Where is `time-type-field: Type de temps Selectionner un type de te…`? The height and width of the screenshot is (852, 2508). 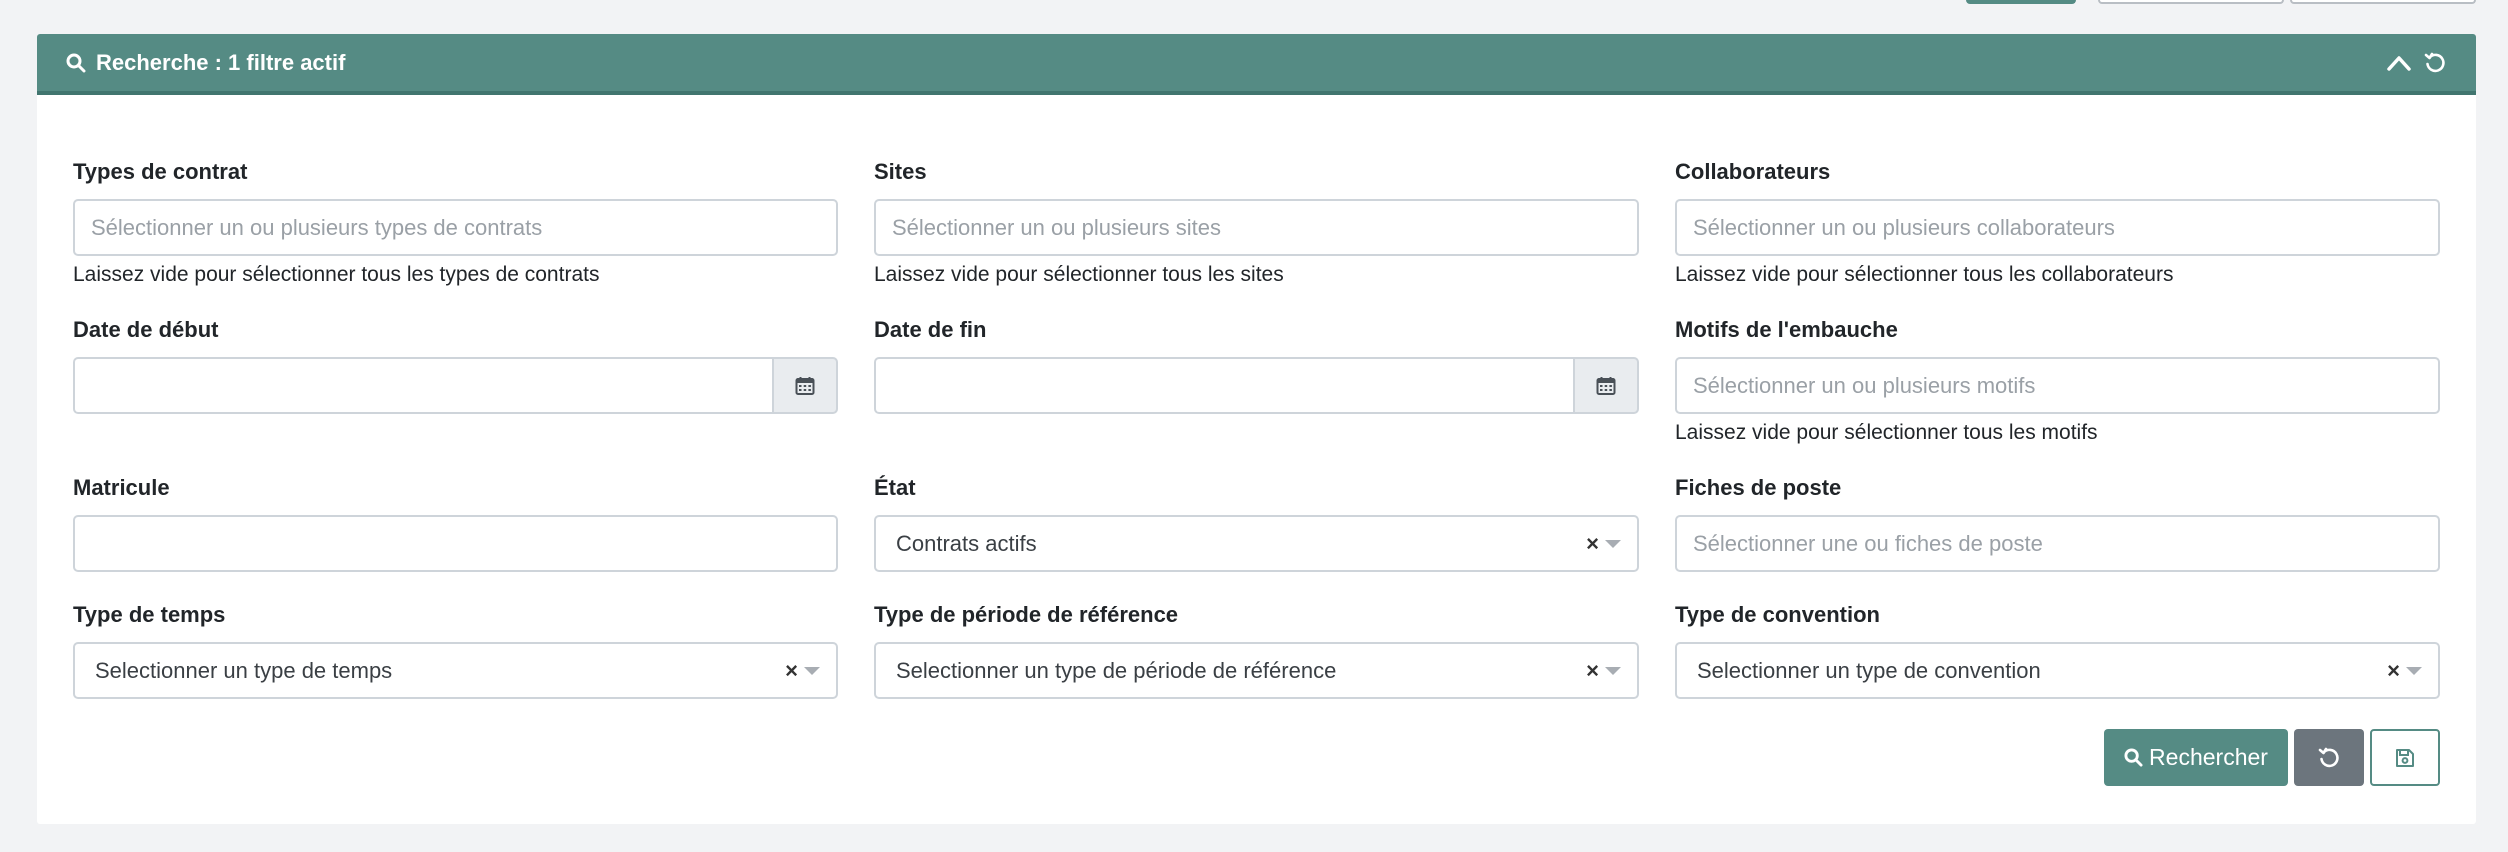
time-type-field: Type de temps Selectionner un type de te… is located at coordinates (455, 664).